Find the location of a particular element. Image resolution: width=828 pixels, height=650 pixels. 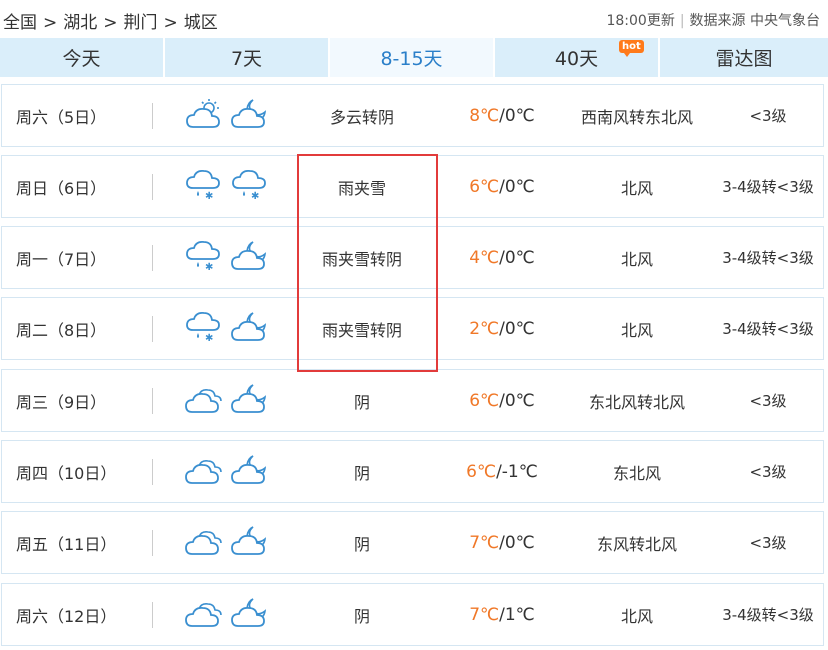

update-time: 18:00更新 is located at coordinates (640, 21).